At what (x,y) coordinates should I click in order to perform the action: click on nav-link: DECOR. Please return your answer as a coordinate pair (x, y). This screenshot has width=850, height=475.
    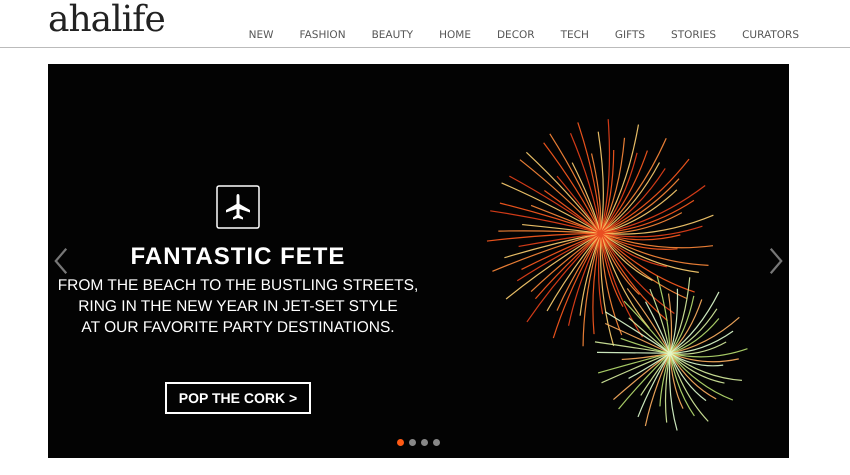
    Looking at the image, I should click on (516, 35).